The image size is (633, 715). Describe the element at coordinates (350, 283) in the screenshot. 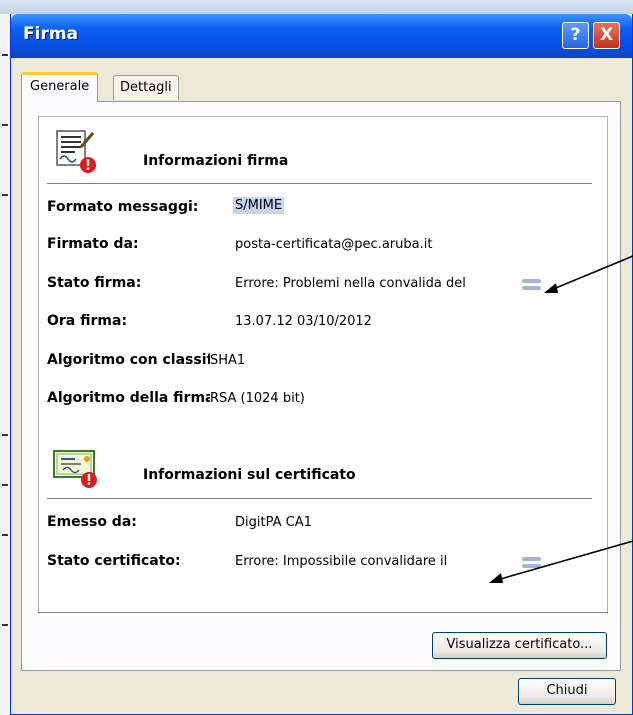

I see `signature-status-value: Errore: Problemi nella convalida del` at that location.